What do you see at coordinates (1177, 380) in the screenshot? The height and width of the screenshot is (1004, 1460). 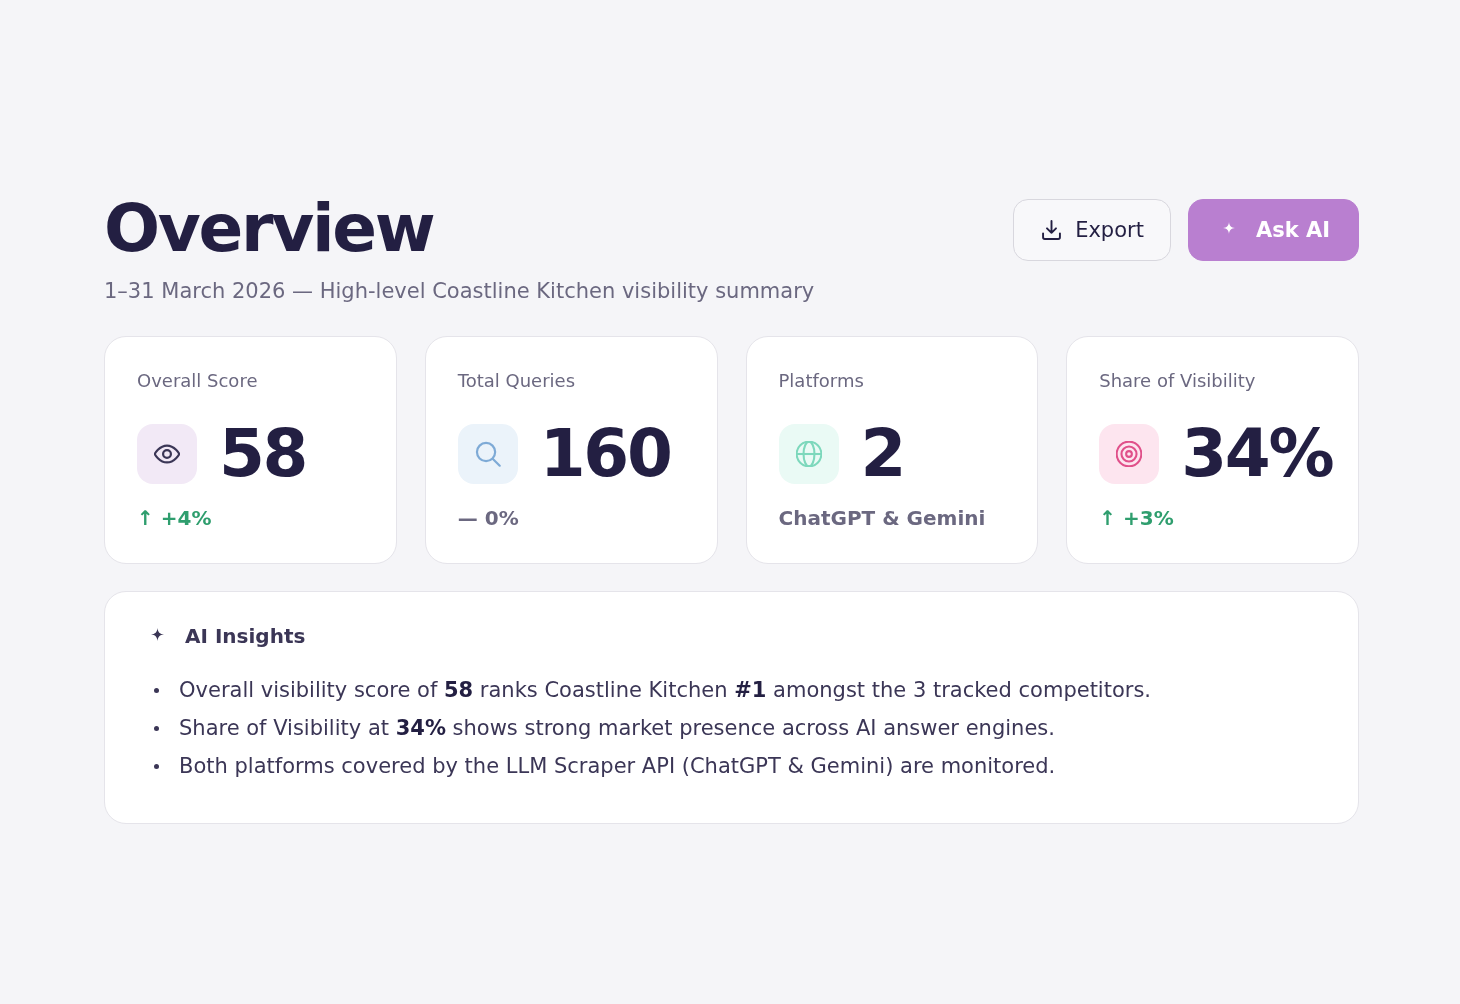 I see `metric-label: Share of Visibility` at bounding box center [1177, 380].